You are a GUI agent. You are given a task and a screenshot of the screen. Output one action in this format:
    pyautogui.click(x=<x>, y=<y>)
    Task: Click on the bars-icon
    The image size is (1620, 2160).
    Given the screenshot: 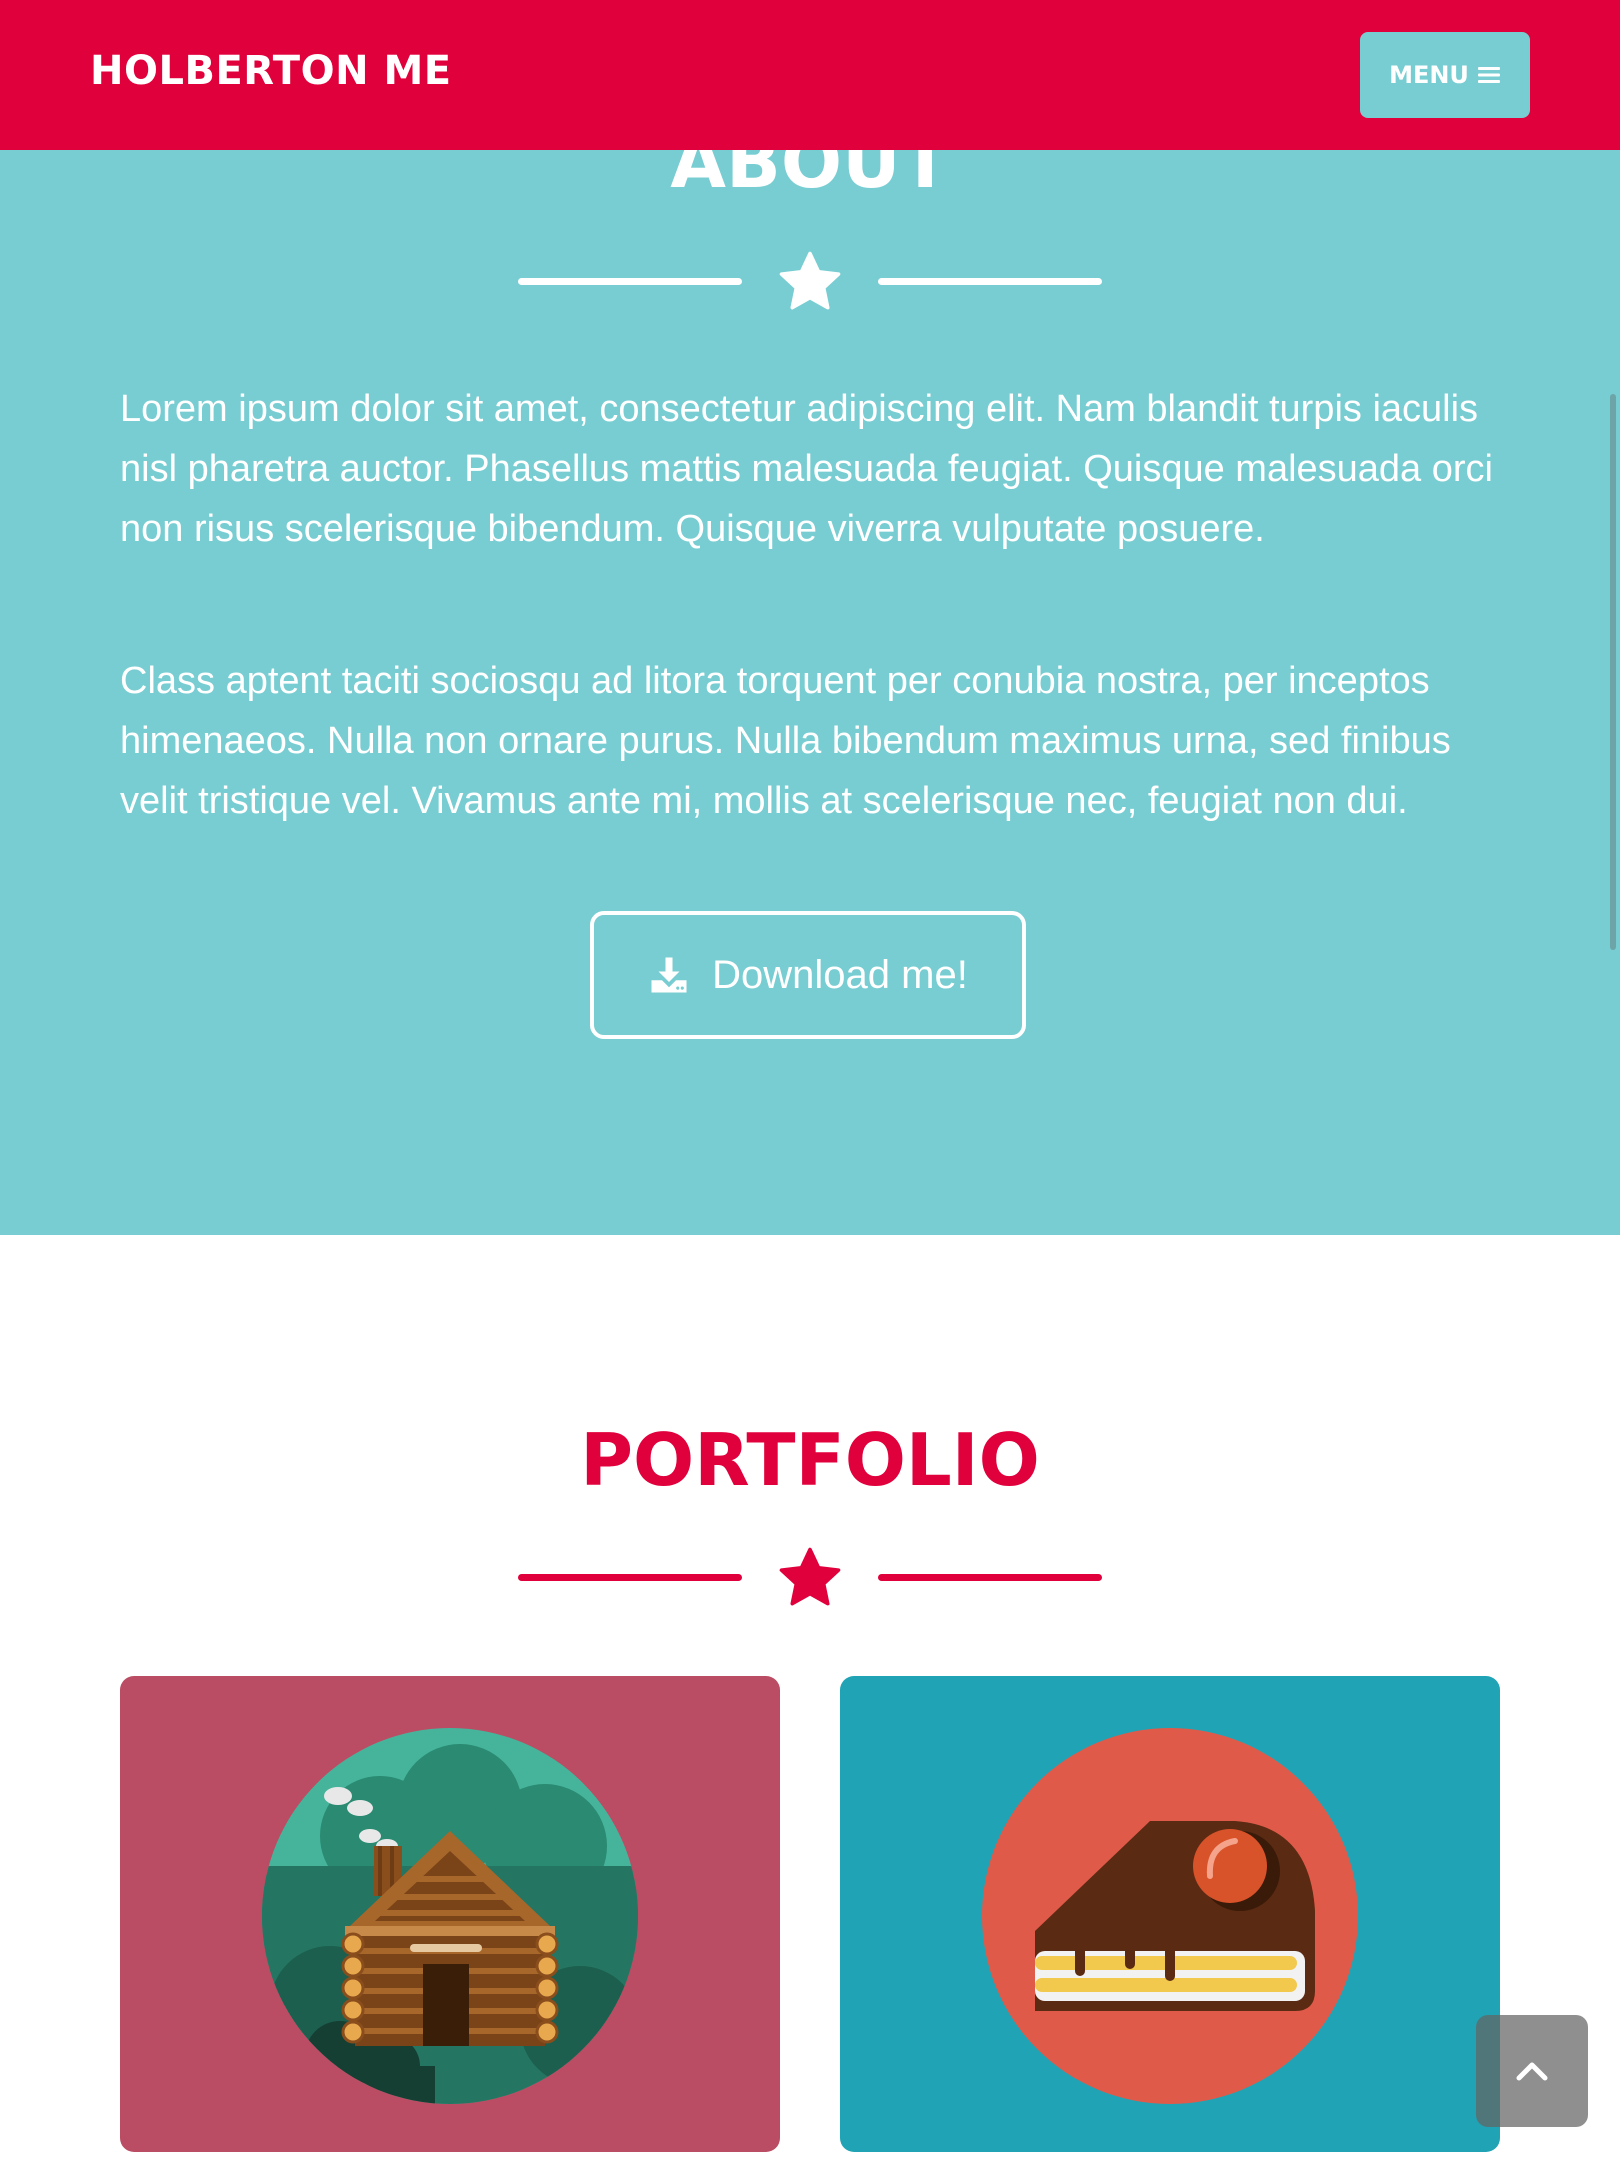 What is the action you would take?
    pyautogui.click(x=1488, y=75)
    